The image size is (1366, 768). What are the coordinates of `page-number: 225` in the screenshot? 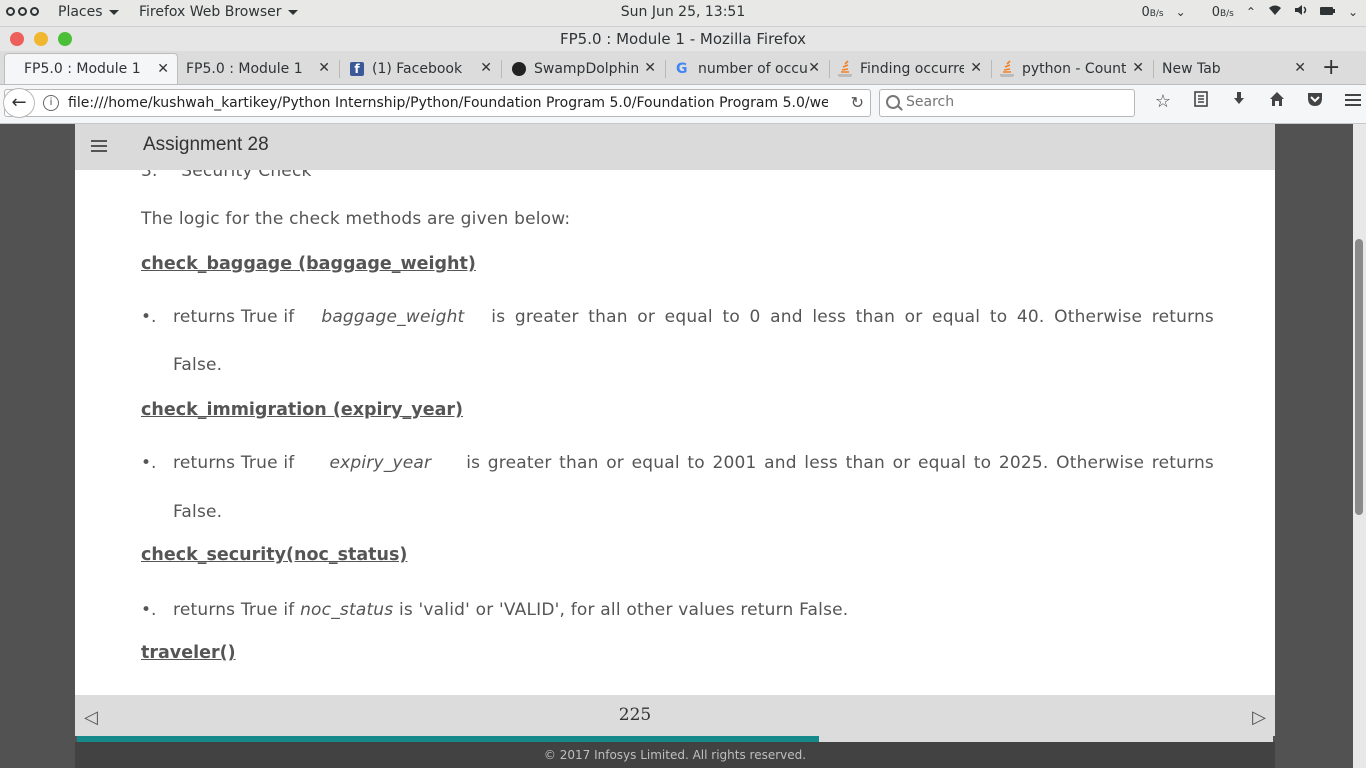 It's located at (635, 715).